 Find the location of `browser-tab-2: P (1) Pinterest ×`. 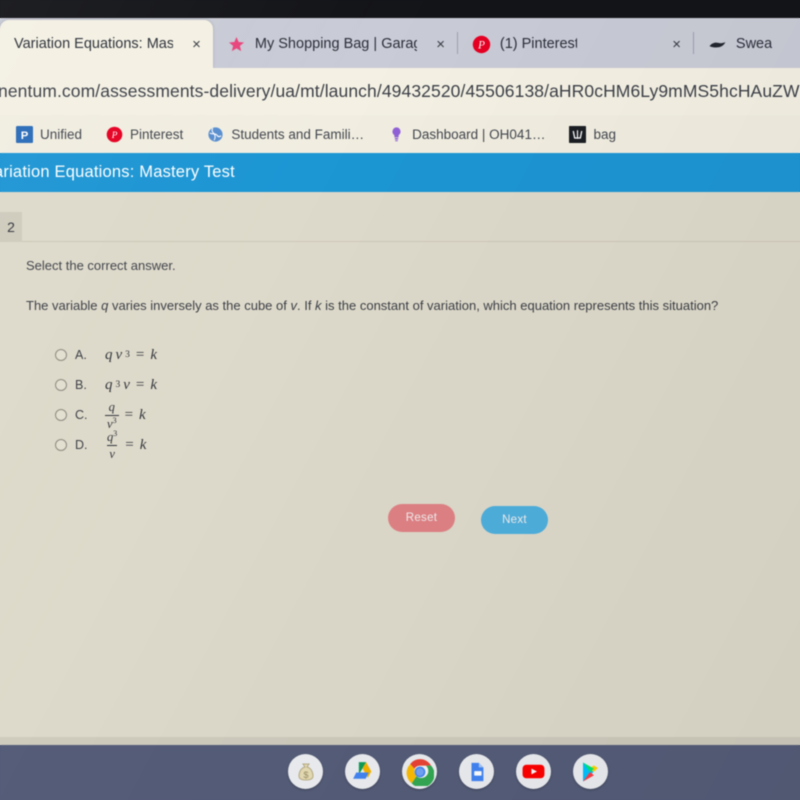

browser-tab-2: P (1) Pinterest × is located at coordinates (575, 44).